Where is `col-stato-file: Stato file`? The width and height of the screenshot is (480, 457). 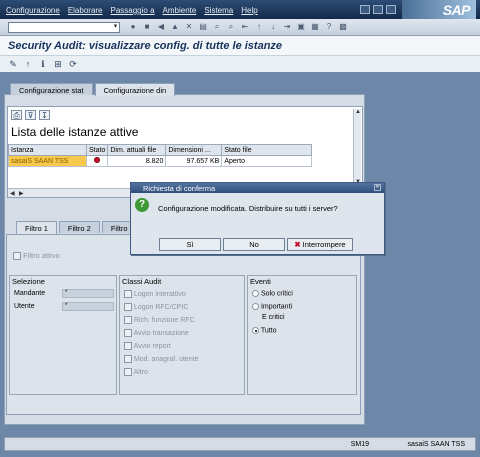
col-stato-file: Stato file is located at coordinates (266, 150).